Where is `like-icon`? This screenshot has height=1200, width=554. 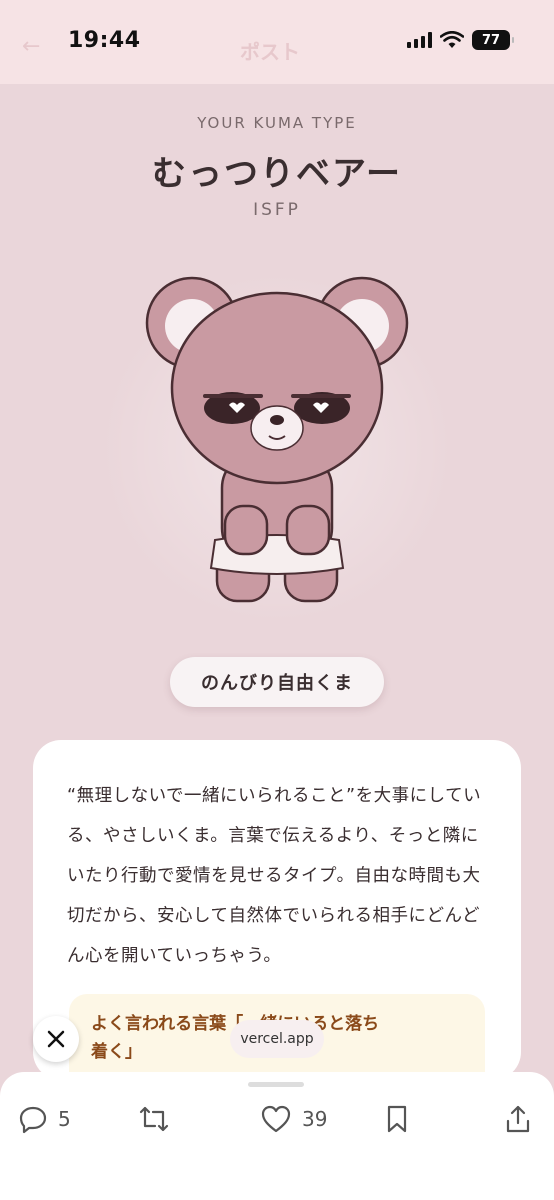
like-icon is located at coordinates (276, 1119).